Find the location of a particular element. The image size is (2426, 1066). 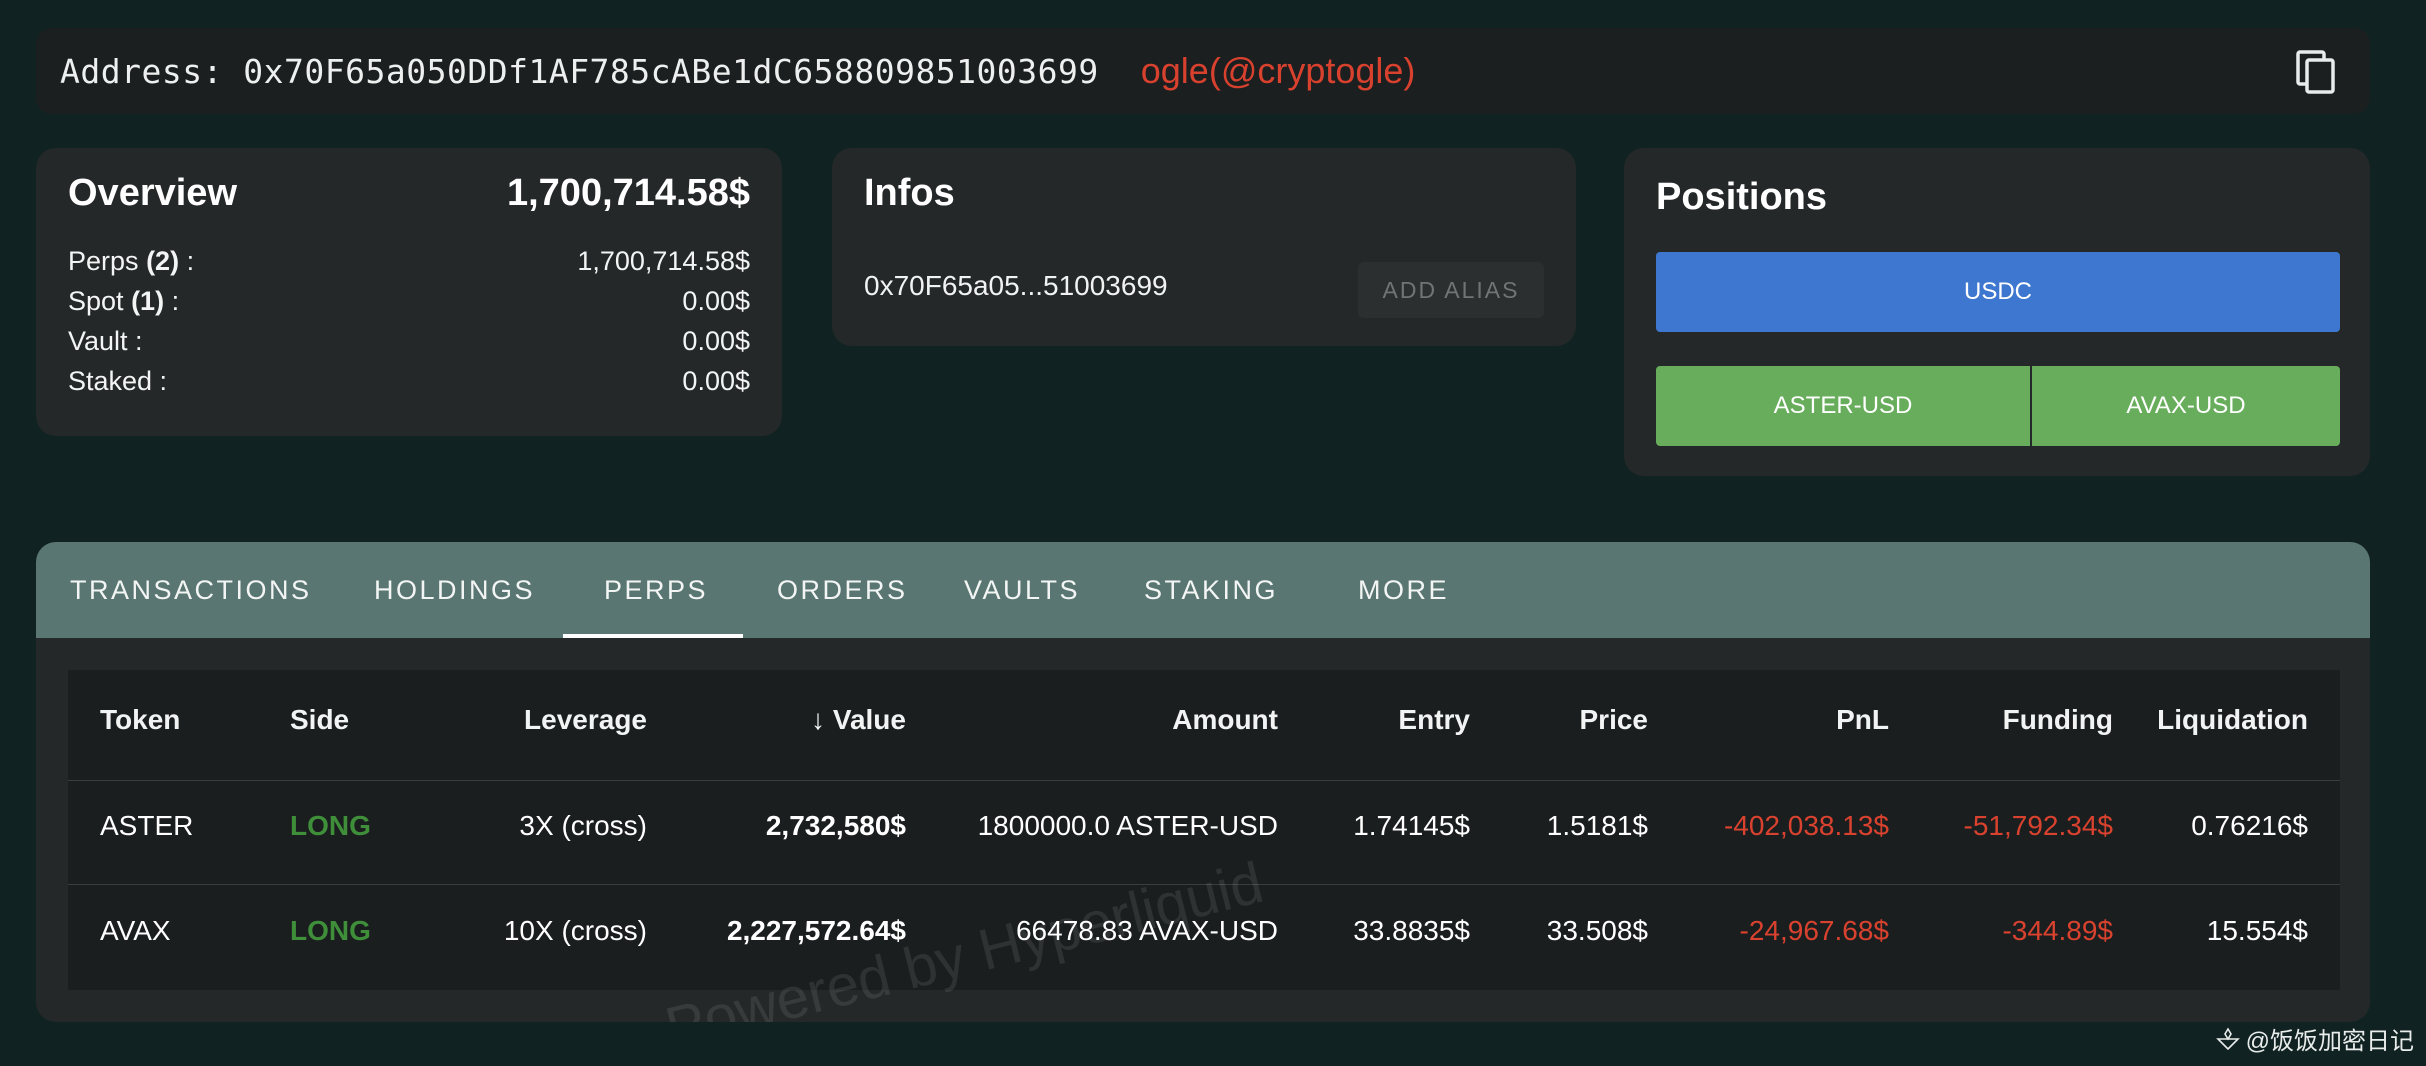

cell-value: 2,732,580$ is located at coordinates (835, 825).